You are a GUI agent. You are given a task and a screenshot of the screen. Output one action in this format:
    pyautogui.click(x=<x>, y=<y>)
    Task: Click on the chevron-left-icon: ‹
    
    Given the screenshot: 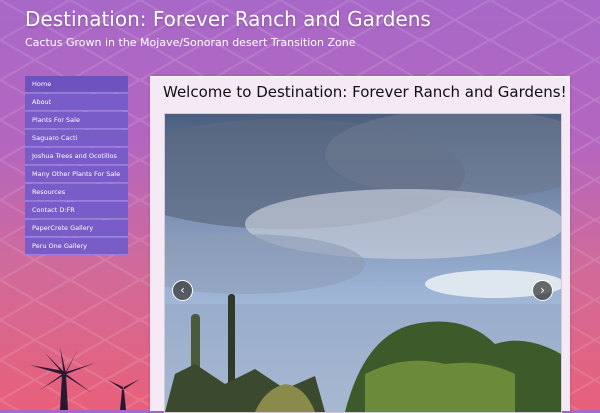 What is the action you would take?
    pyautogui.click(x=182, y=290)
    